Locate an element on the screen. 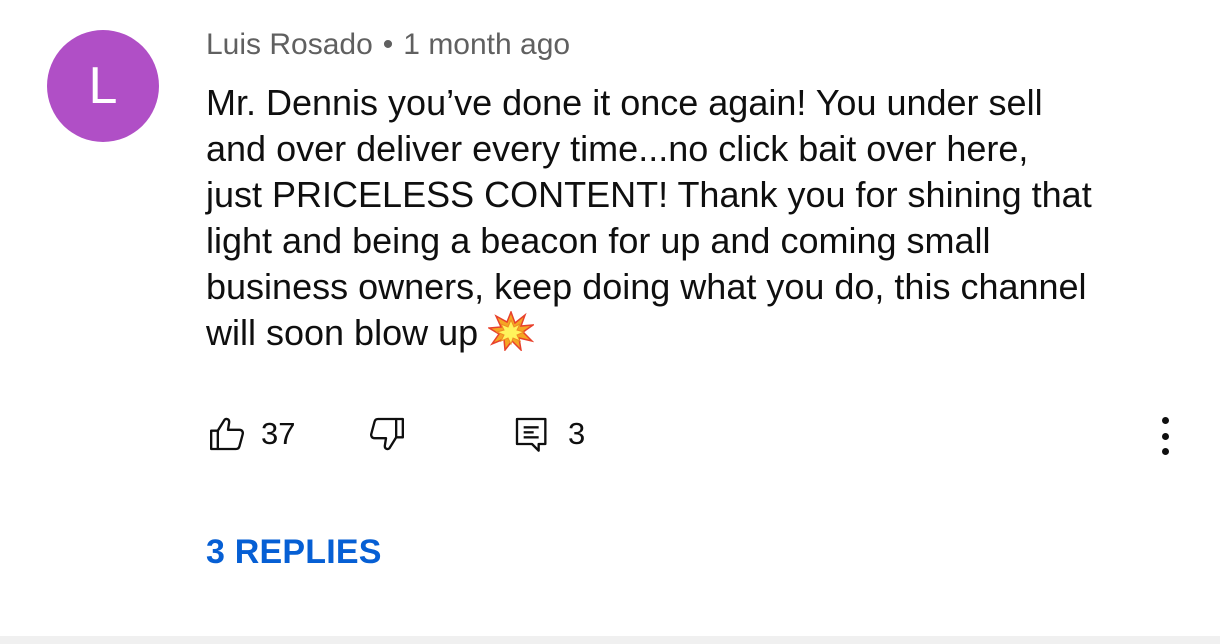  dislike-button is located at coordinates (387, 434).